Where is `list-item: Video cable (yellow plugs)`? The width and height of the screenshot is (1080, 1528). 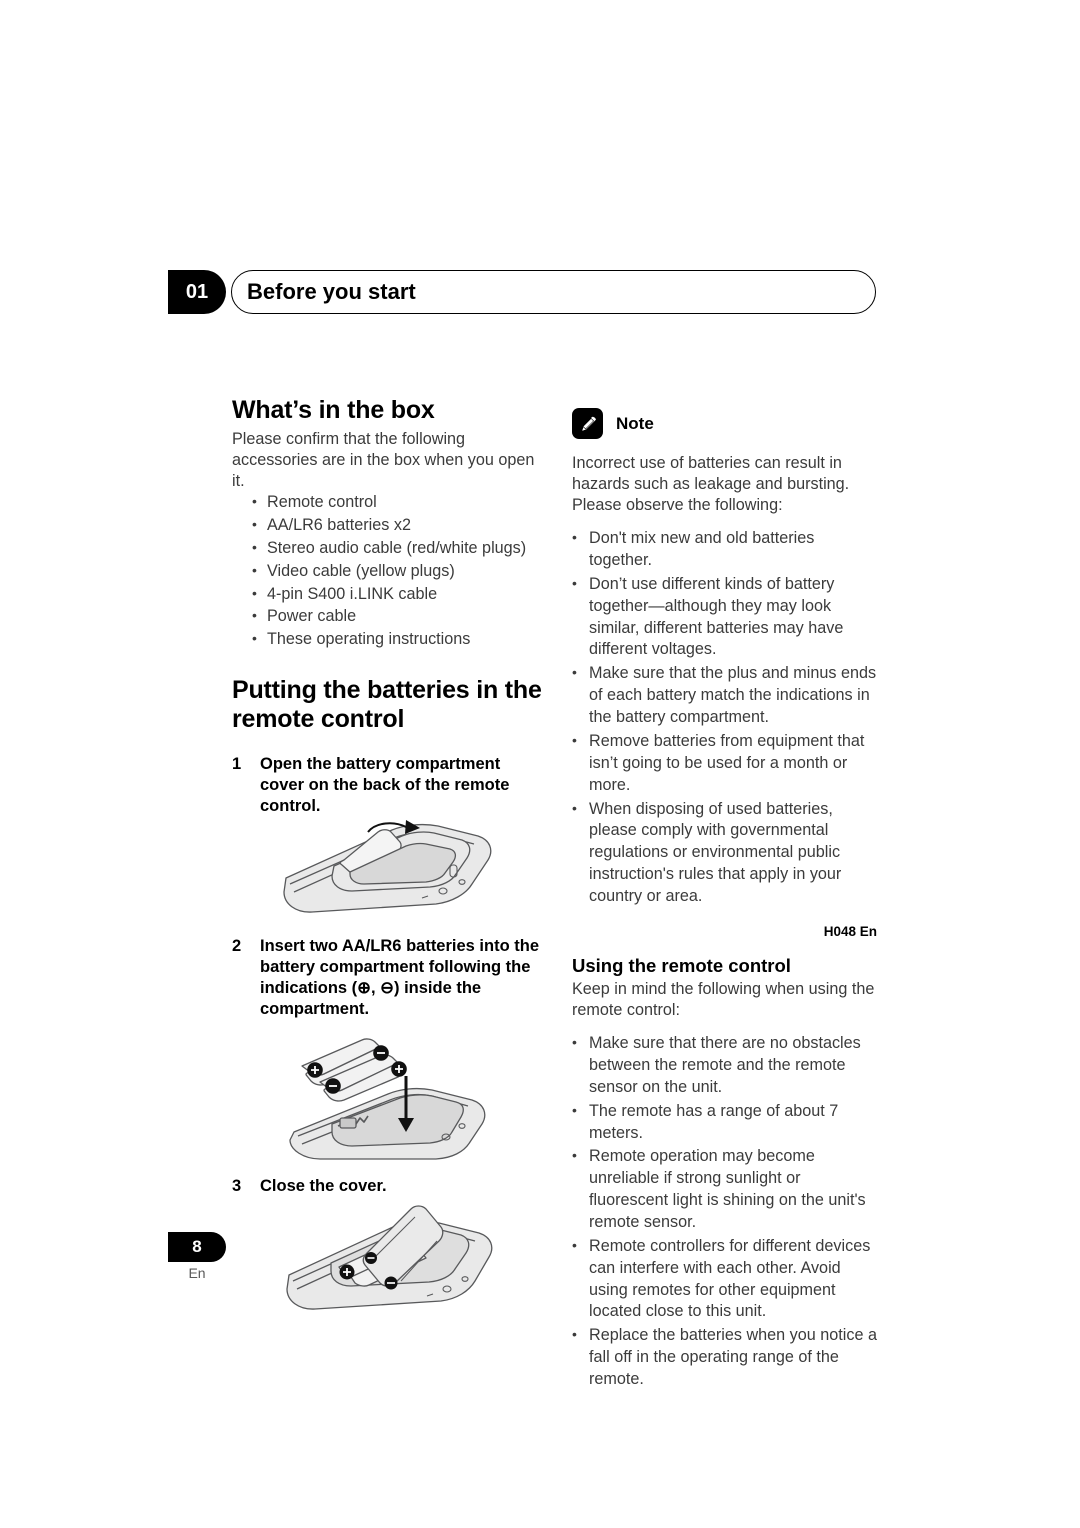 list-item: Video cable (yellow plugs) is located at coordinates (387, 572).